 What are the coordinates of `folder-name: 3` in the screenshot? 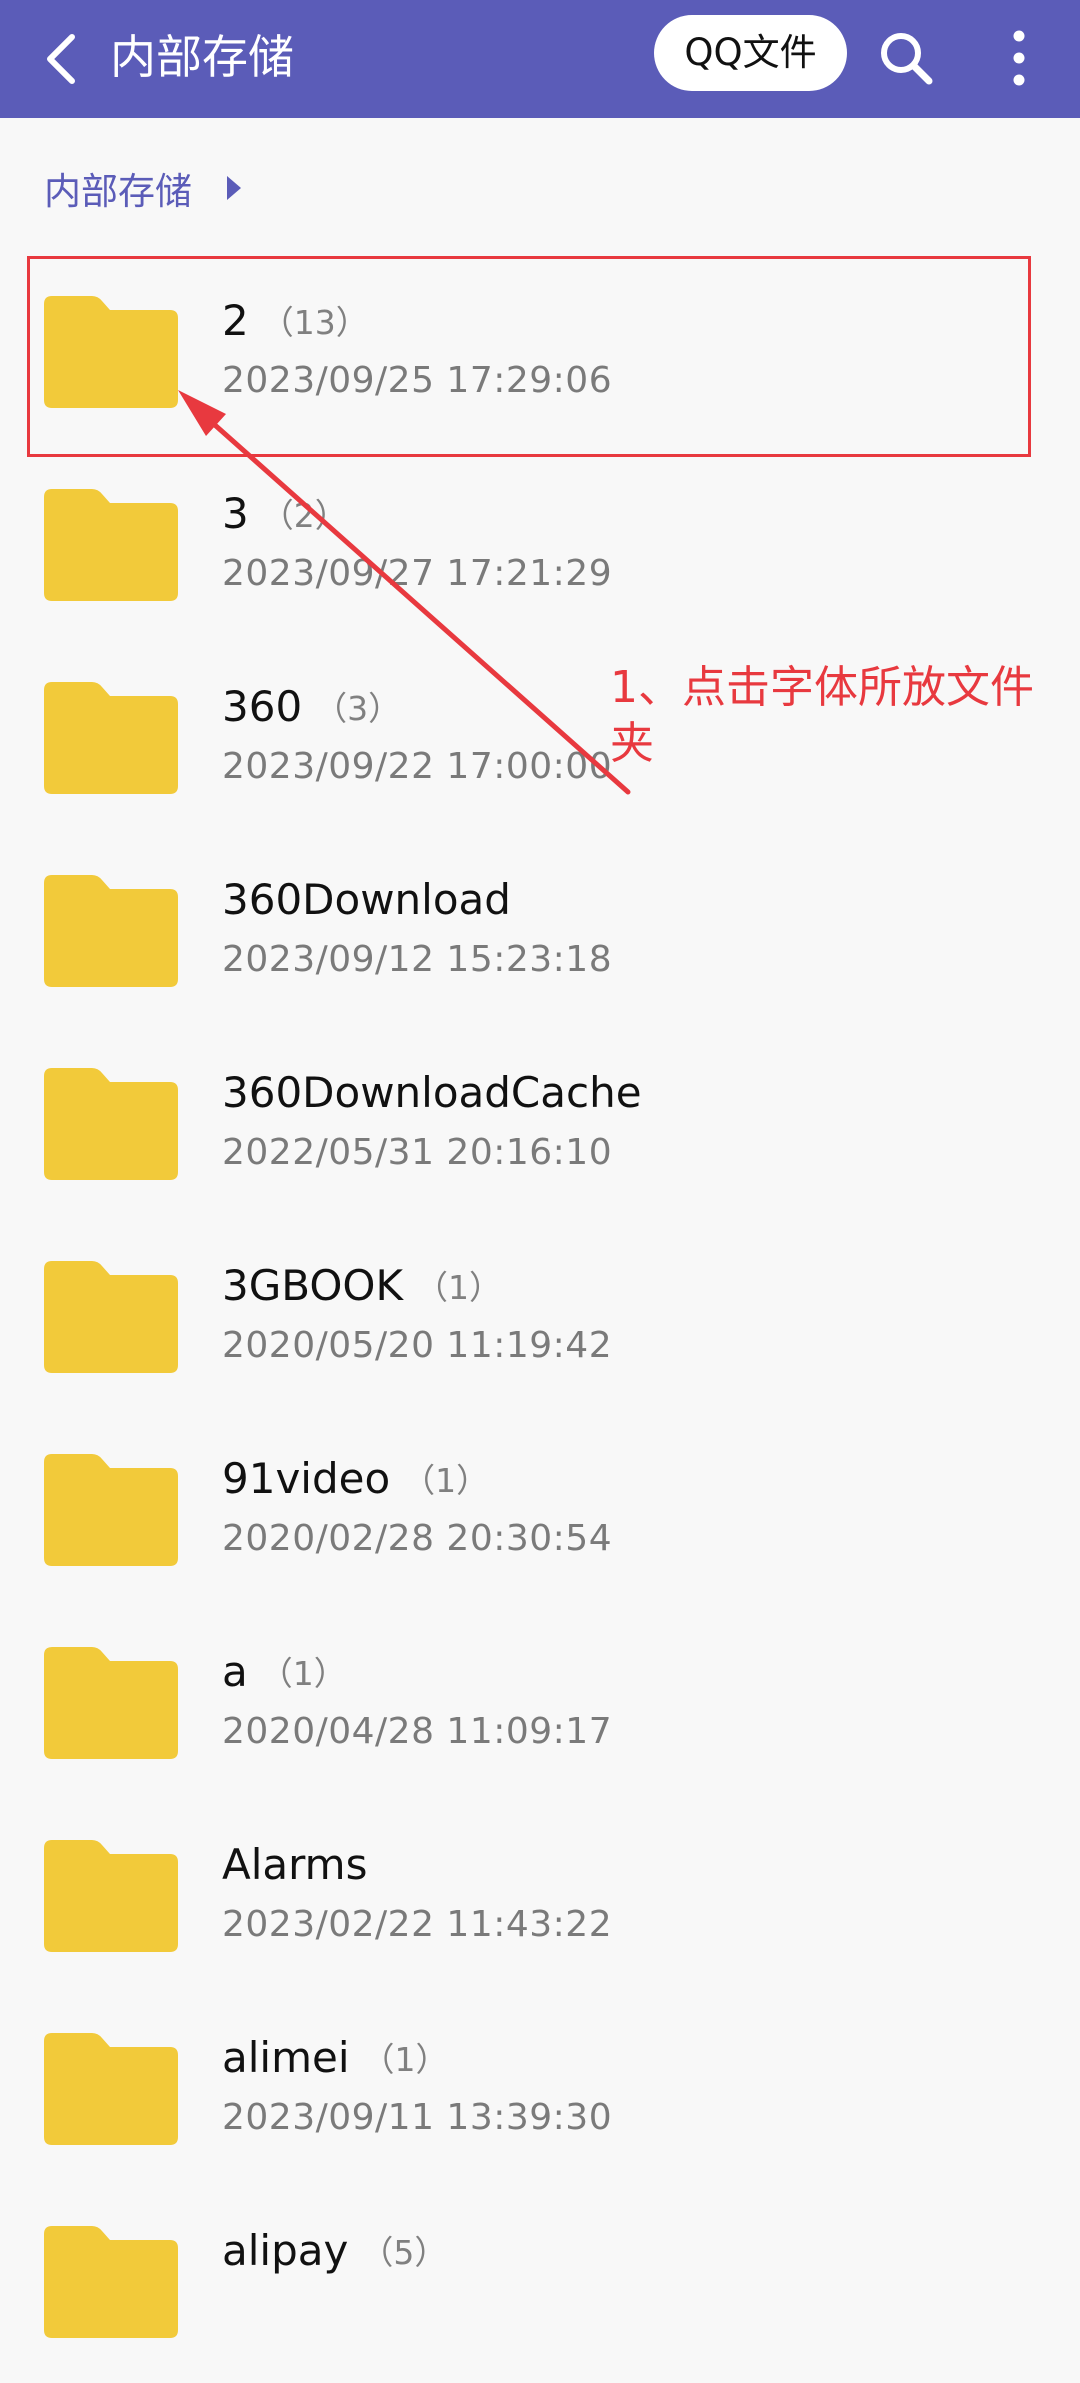 It's located at (235, 513).